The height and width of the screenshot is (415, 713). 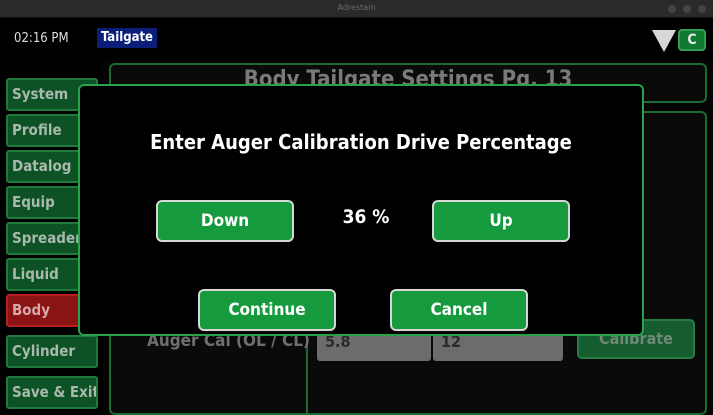 I want to click on status-bar: 02:16 PM Tailgate C, so click(x=356, y=38).